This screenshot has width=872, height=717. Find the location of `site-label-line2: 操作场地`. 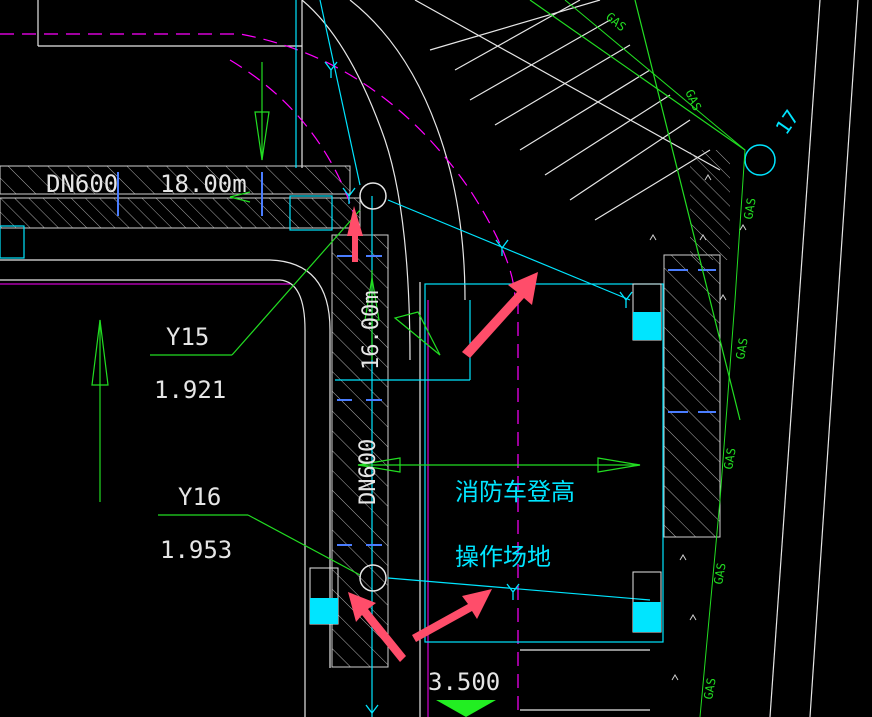

site-label-line2: 操作场地 is located at coordinates (503, 557).